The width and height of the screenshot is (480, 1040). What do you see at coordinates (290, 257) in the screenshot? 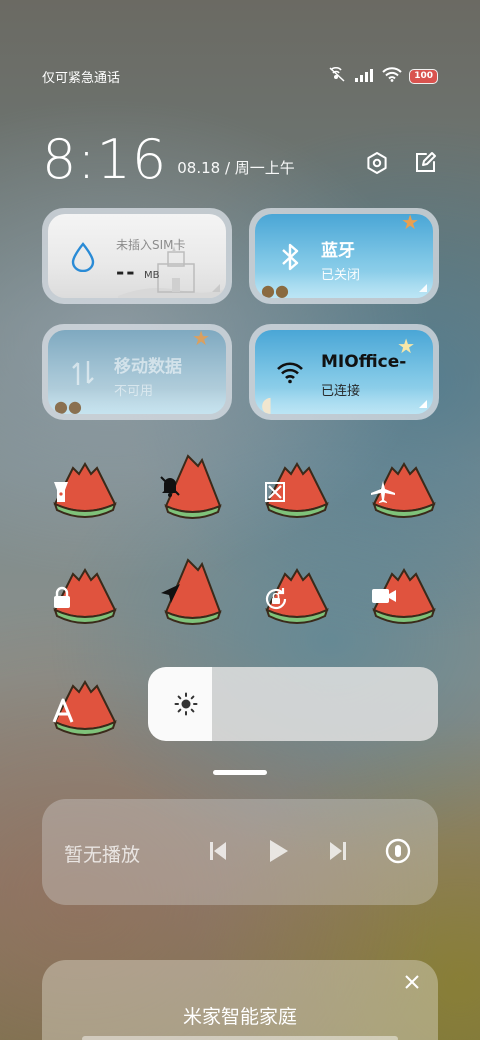
I see `bluetooth-icon` at bounding box center [290, 257].